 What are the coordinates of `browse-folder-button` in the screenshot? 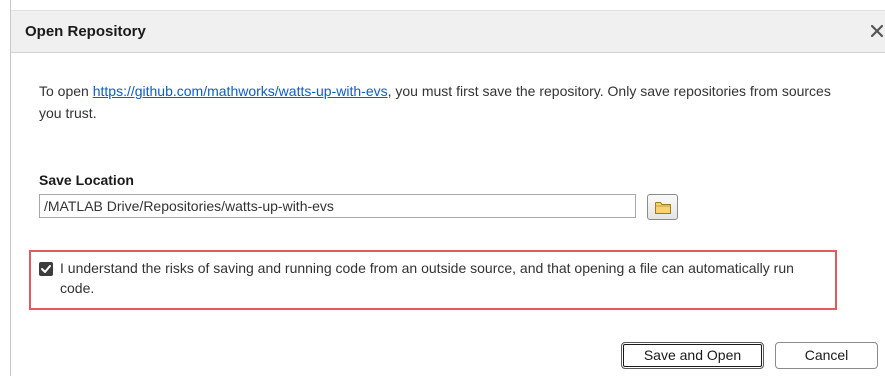 It's located at (662, 207).